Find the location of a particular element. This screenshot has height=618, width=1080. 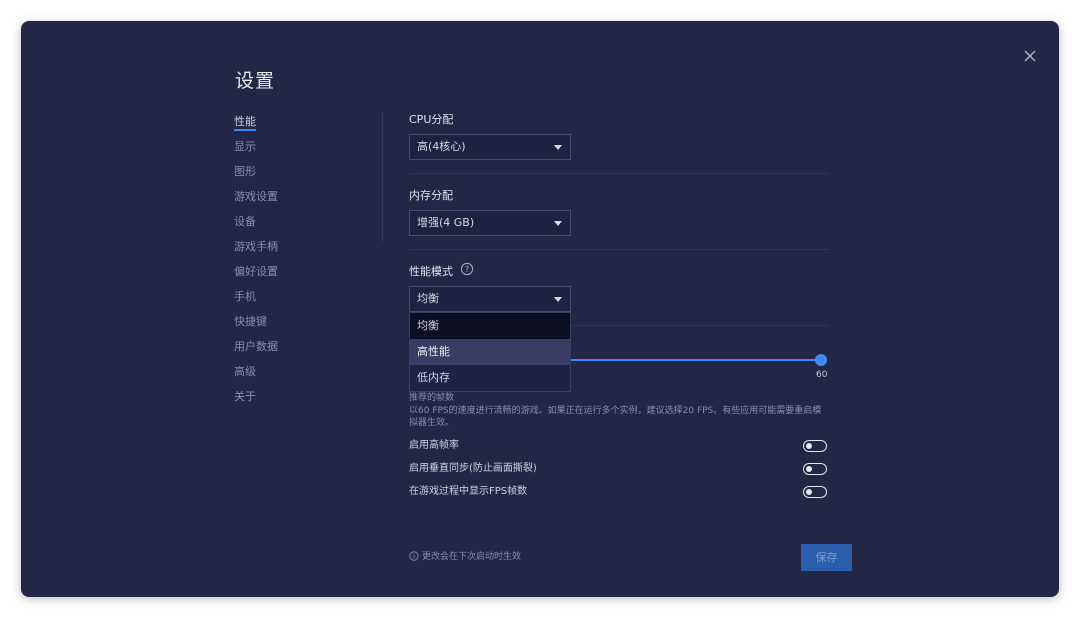

performance-mode-title: 性能模式 is located at coordinates (431, 271).